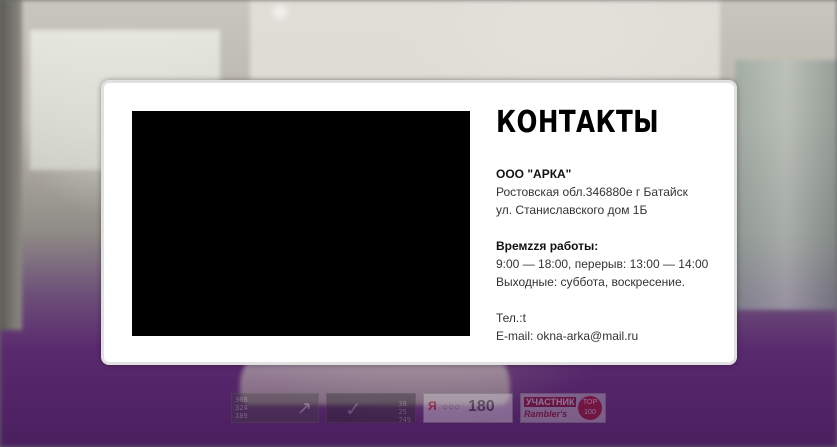  I want to click on counter-digit: 25, so click(402, 412).